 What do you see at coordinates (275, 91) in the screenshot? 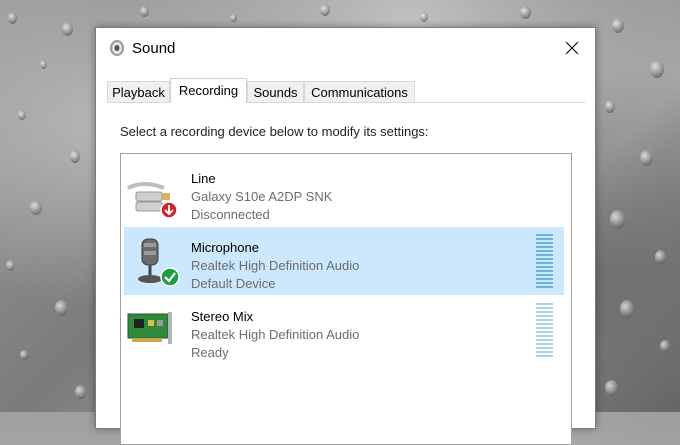
I see `tab-sounds: Sounds` at bounding box center [275, 91].